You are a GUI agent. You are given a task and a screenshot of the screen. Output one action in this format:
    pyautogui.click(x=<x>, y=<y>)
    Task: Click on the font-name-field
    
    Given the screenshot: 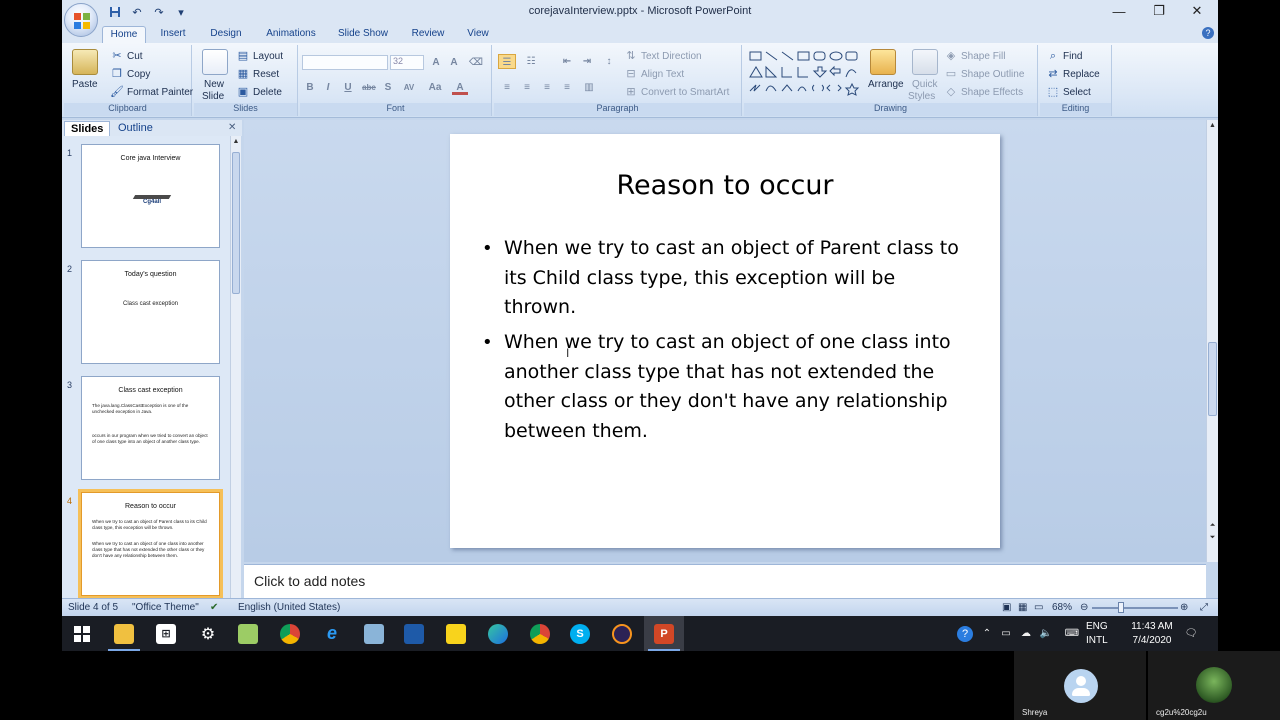 What is the action you would take?
    pyautogui.click(x=345, y=62)
    